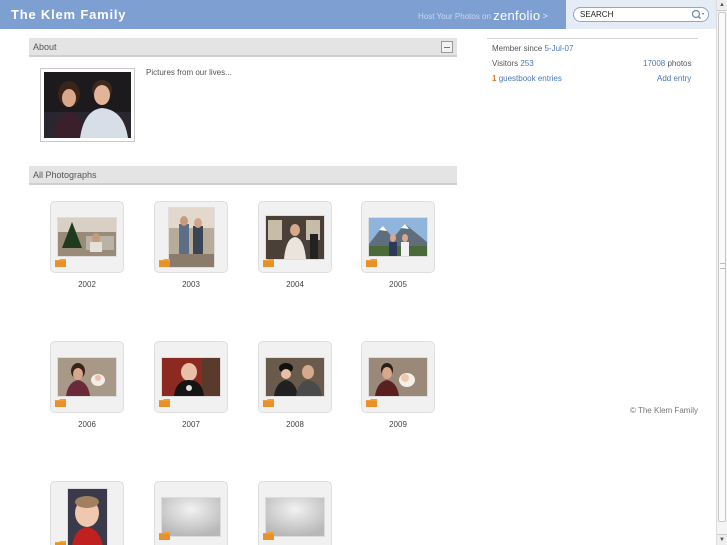 This screenshot has height=545, width=727. I want to click on folder-label: 2002, so click(87, 284).